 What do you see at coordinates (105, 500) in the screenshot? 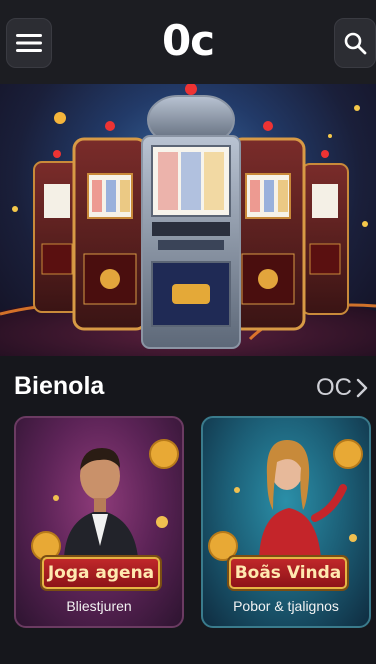
I see `man-in-suit-illustration` at bounding box center [105, 500].